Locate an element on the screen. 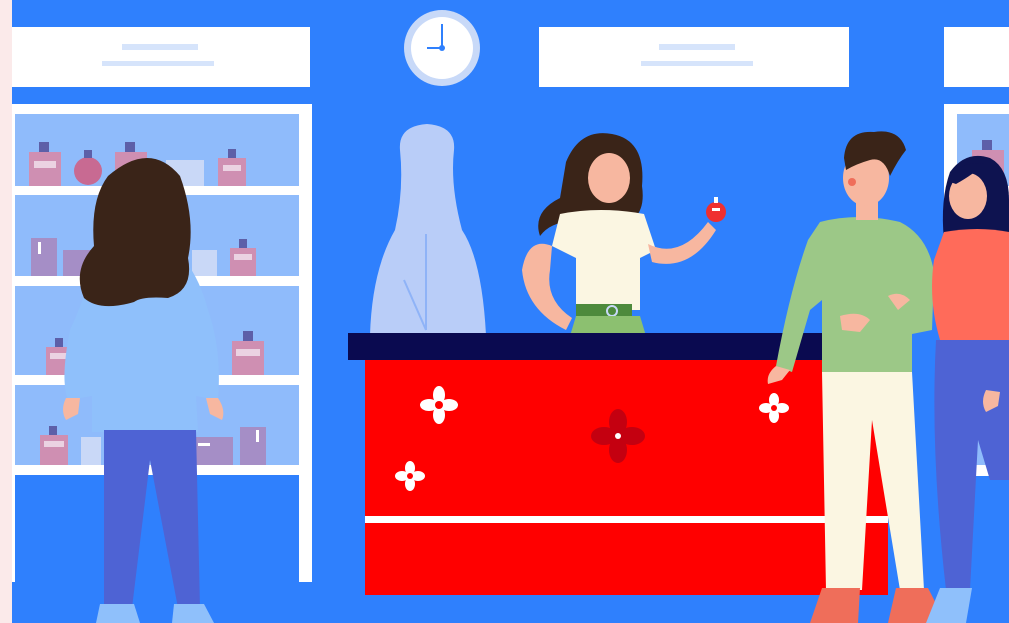 Image resolution: width=1009 pixels, height=623 pixels. left-edge-strip is located at coordinates (6, 311).